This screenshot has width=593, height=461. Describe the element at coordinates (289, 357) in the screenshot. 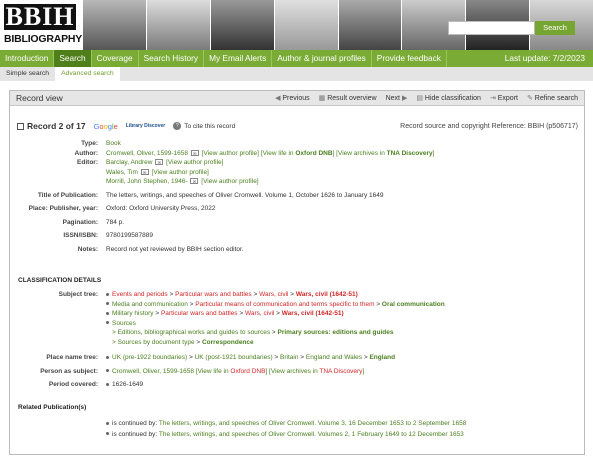

I see `tree-link: Britain` at that location.